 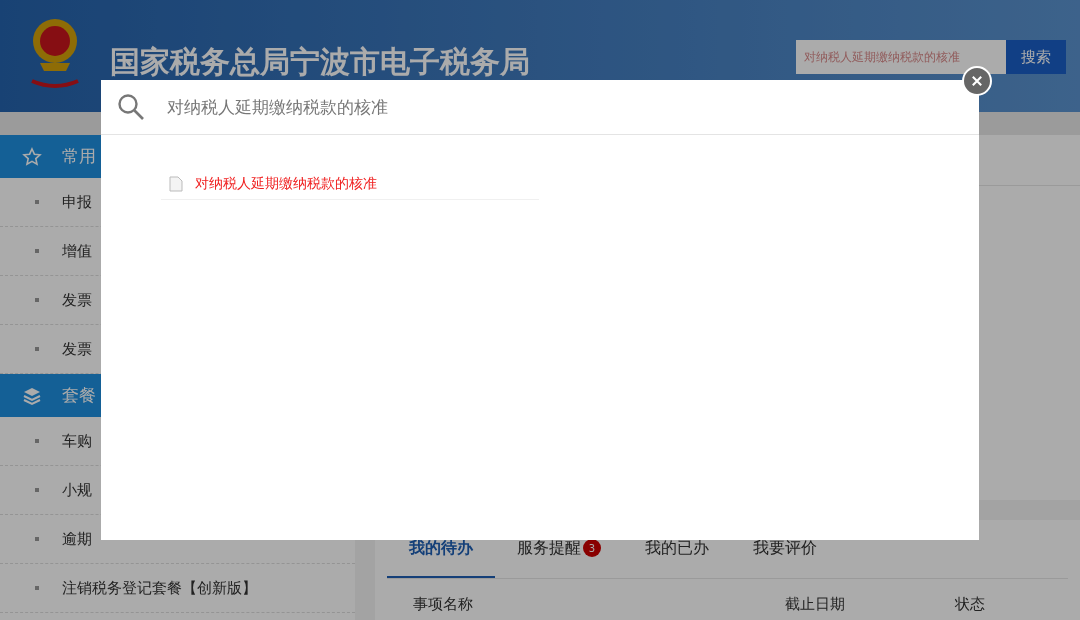 I want to click on layers-icon, so click(x=32, y=395).